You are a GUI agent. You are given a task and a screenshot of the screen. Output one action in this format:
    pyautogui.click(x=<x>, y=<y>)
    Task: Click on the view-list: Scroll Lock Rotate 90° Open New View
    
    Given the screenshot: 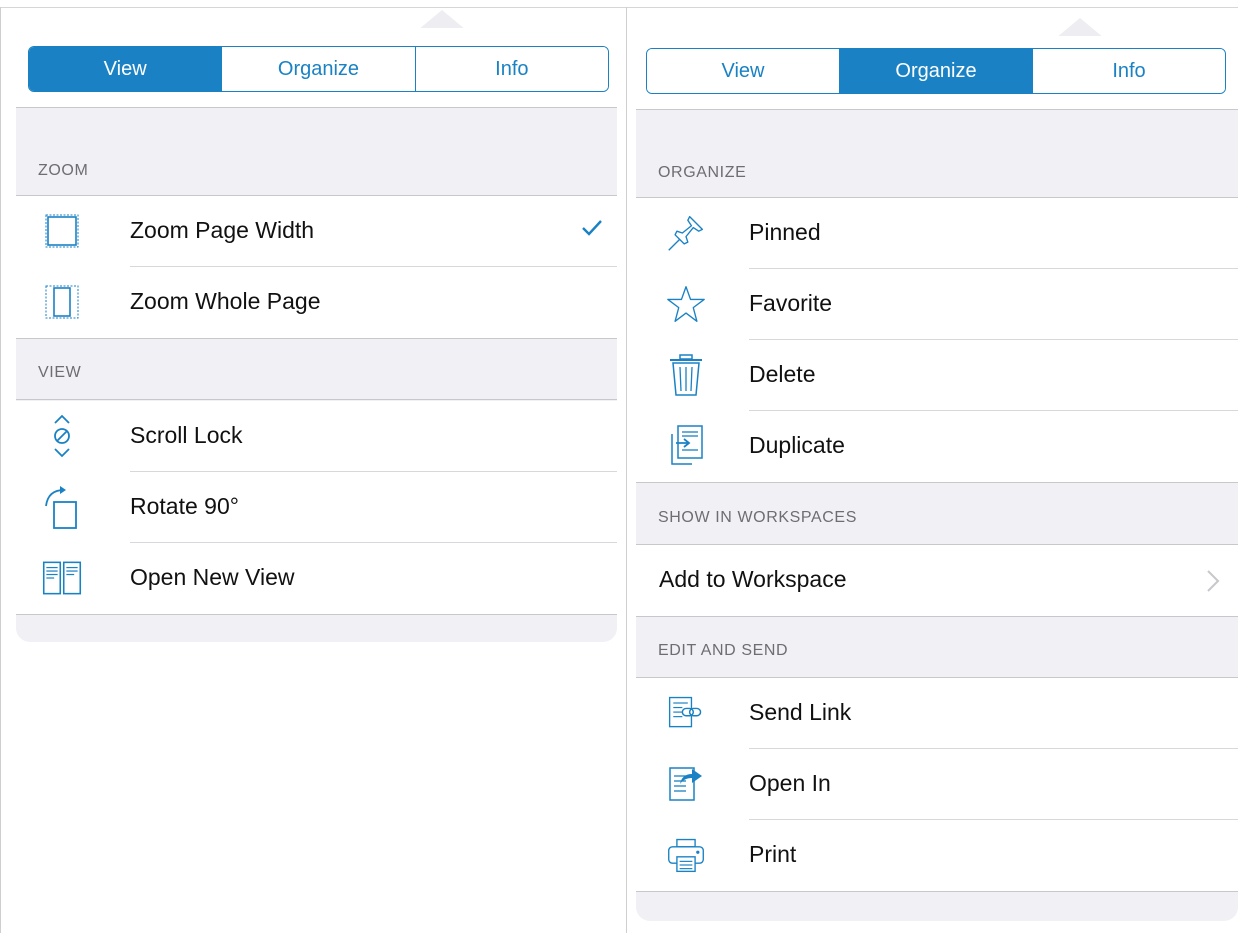 What is the action you would take?
    pyautogui.click(x=316, y=508)
    